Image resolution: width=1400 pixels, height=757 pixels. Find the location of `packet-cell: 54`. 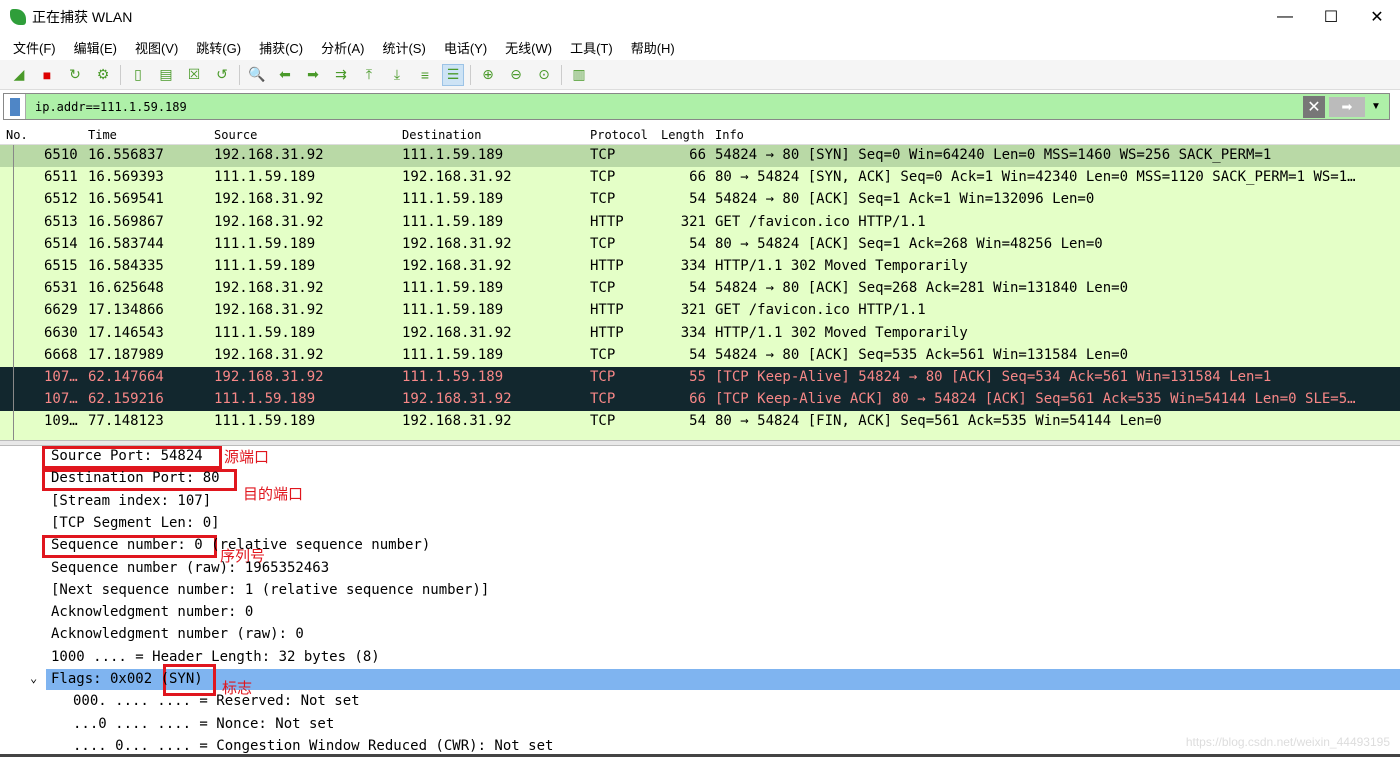

packet-cell: 54 is located at coordinates (697, 243).